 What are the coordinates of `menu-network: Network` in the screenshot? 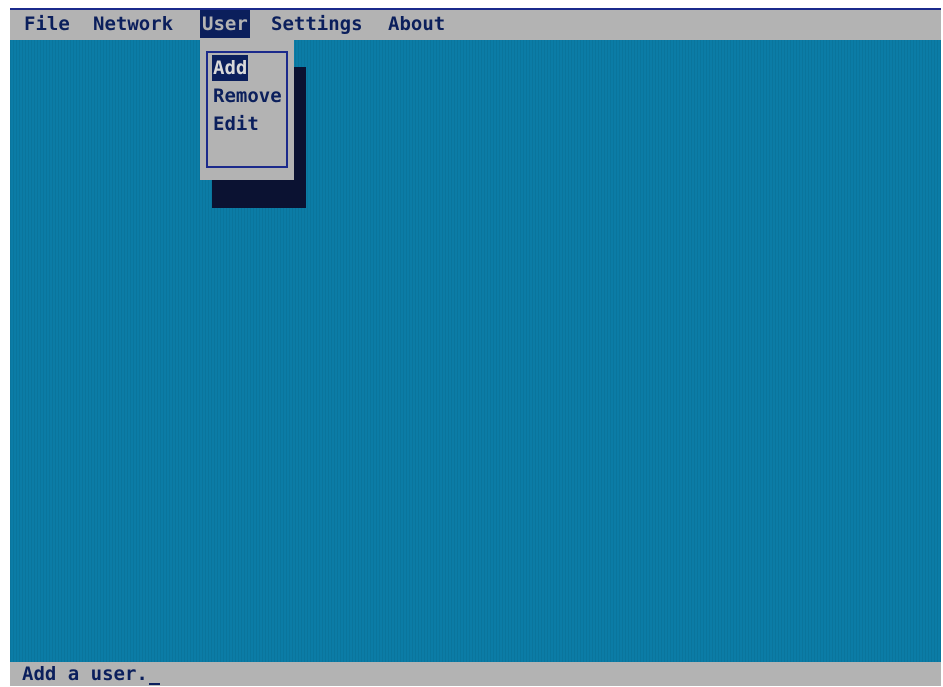 It's located at (133, 24).